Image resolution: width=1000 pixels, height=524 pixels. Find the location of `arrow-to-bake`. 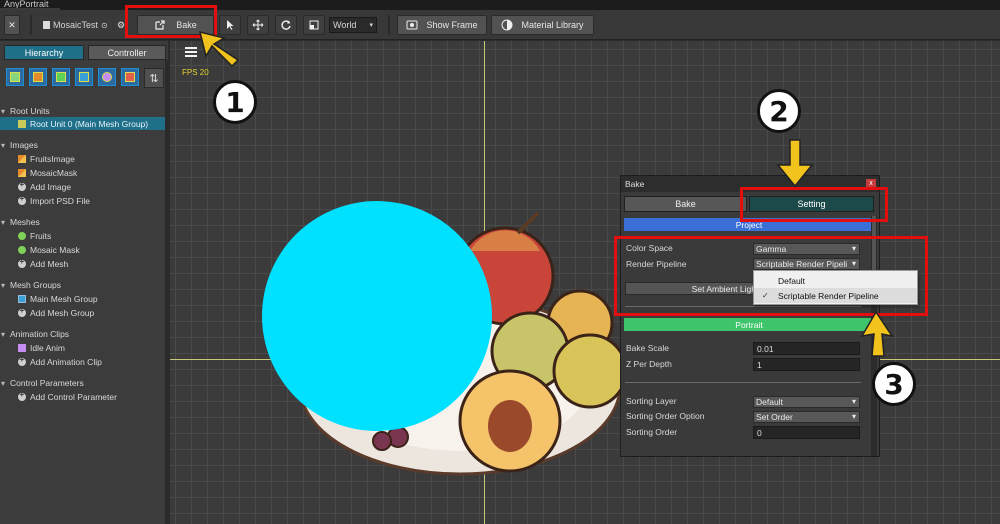

arrow-to-bake is located at coordinates (219, 49).